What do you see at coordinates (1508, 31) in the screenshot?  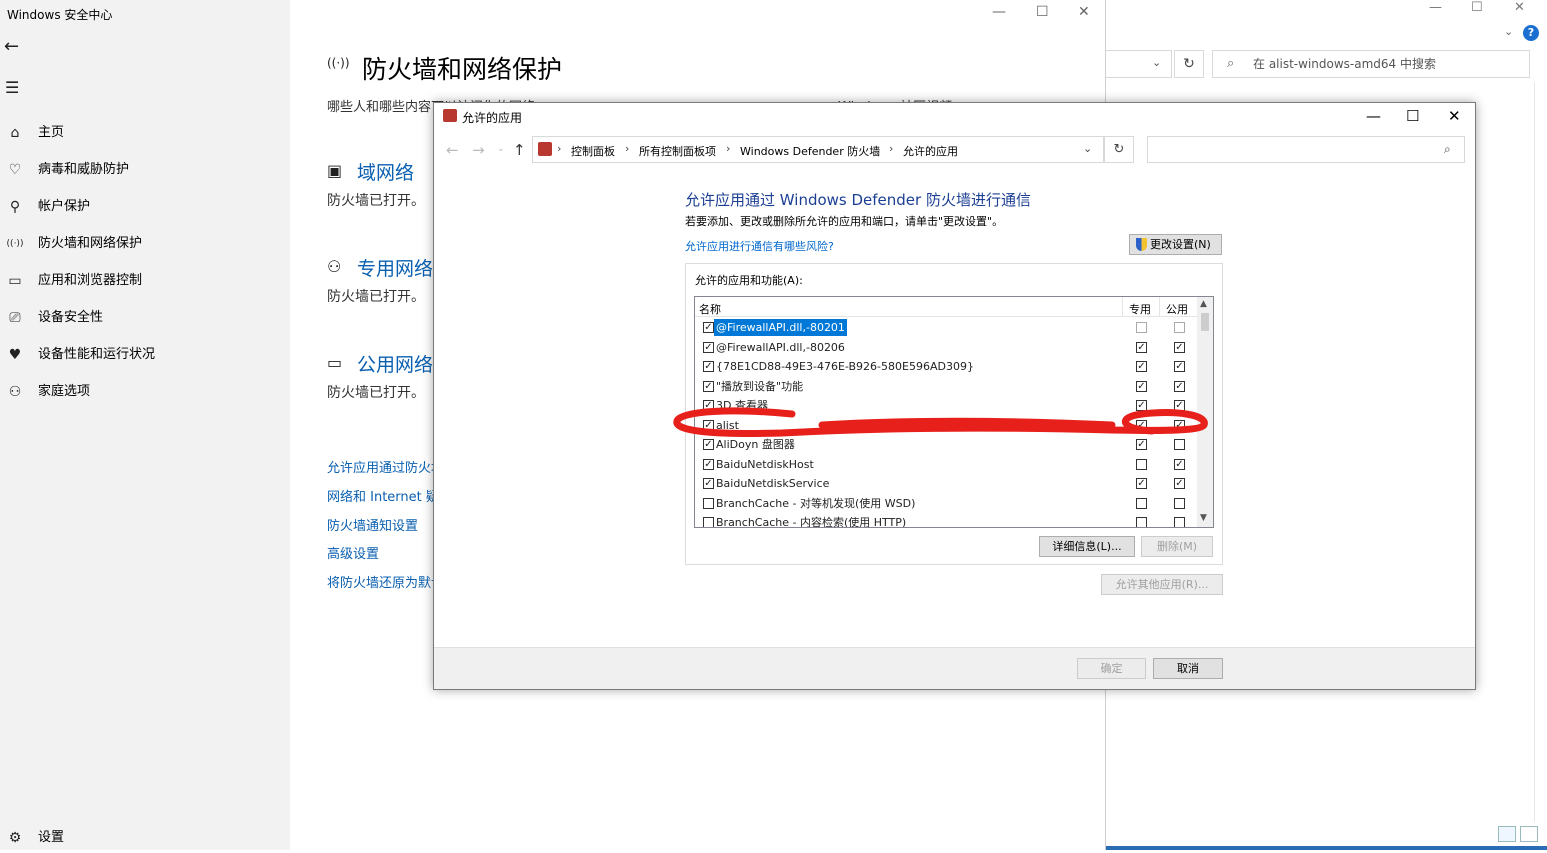 I see `ribbon-expand-icon: ⌄` at bounding box center [1508, 31].